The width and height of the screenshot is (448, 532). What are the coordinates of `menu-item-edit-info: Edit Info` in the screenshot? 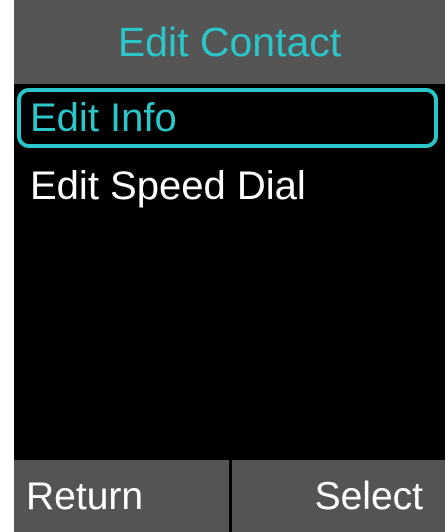 It's located at (227, 118).